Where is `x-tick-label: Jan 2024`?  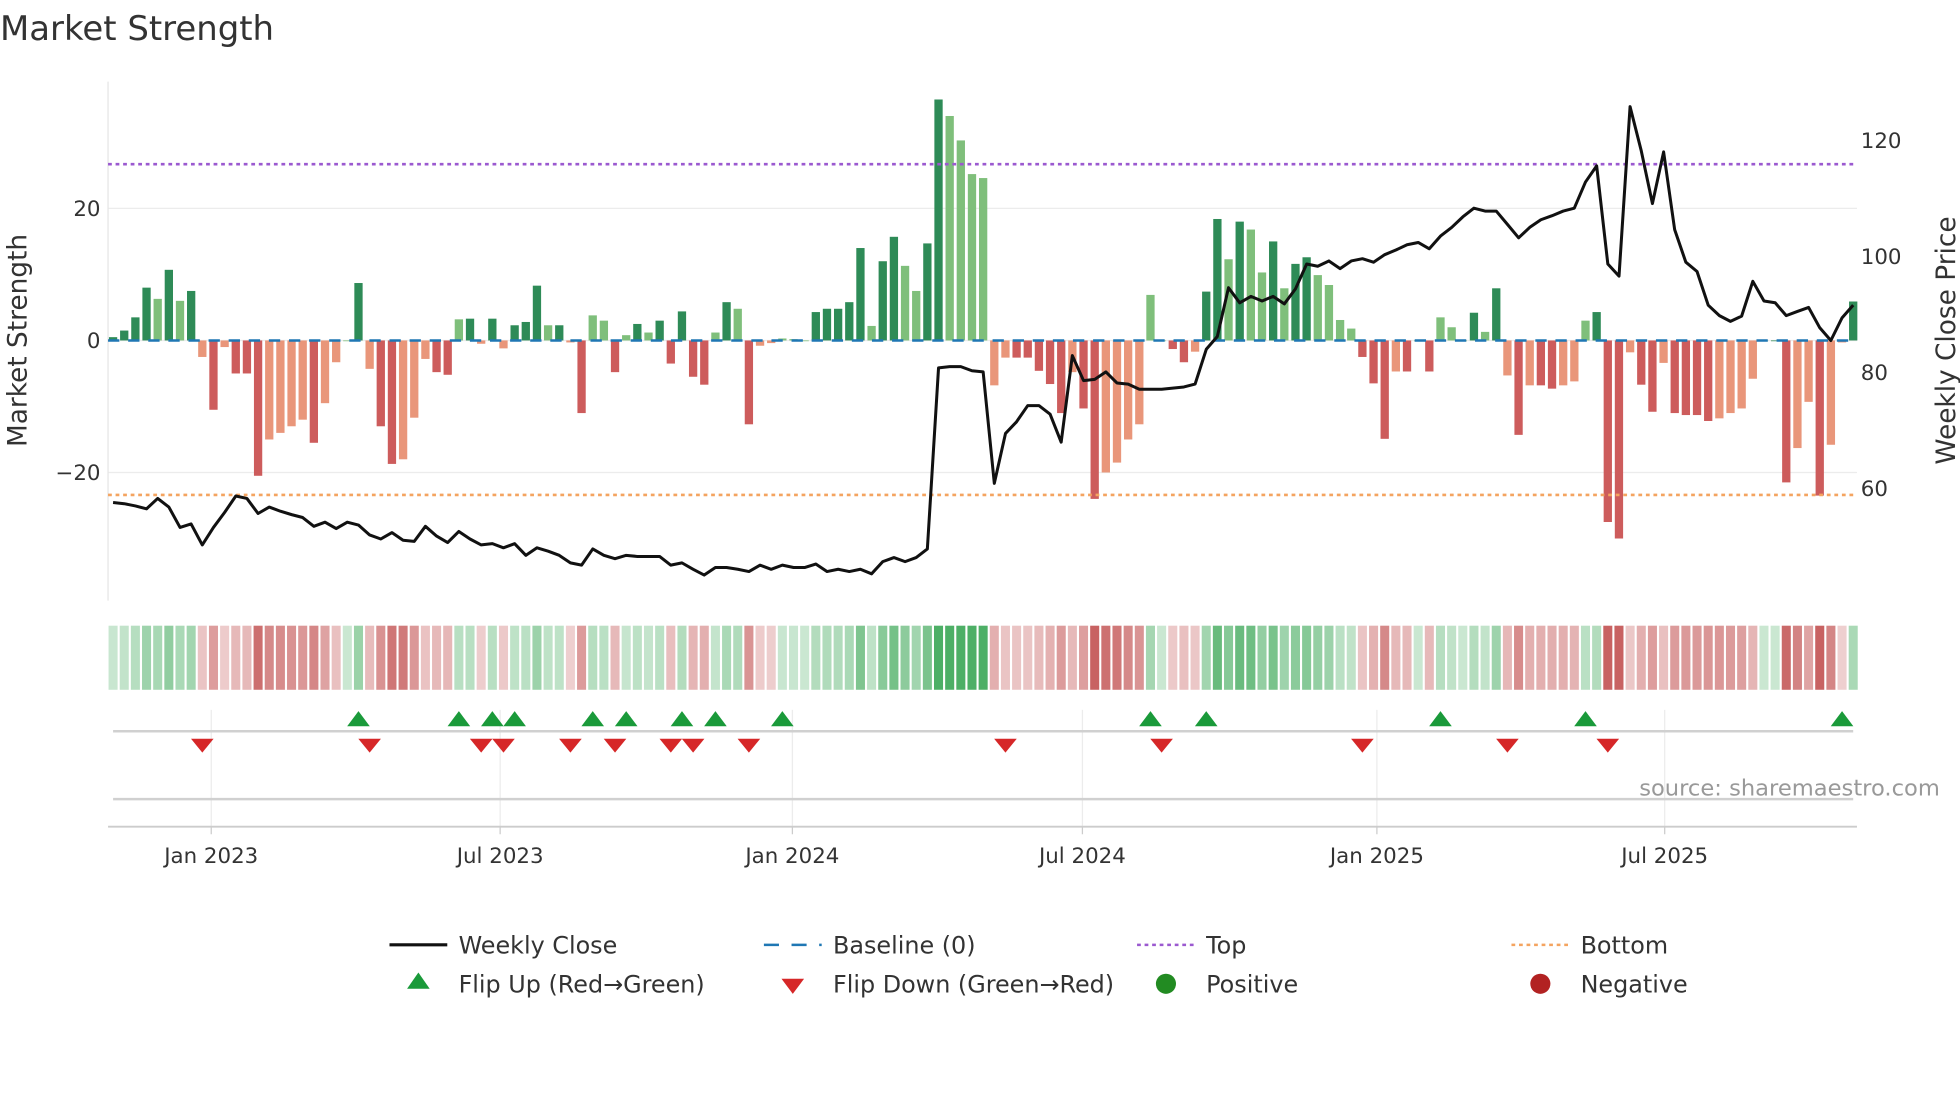 x-tick-label: Jan 2024 is located at coordinates (791, 856).